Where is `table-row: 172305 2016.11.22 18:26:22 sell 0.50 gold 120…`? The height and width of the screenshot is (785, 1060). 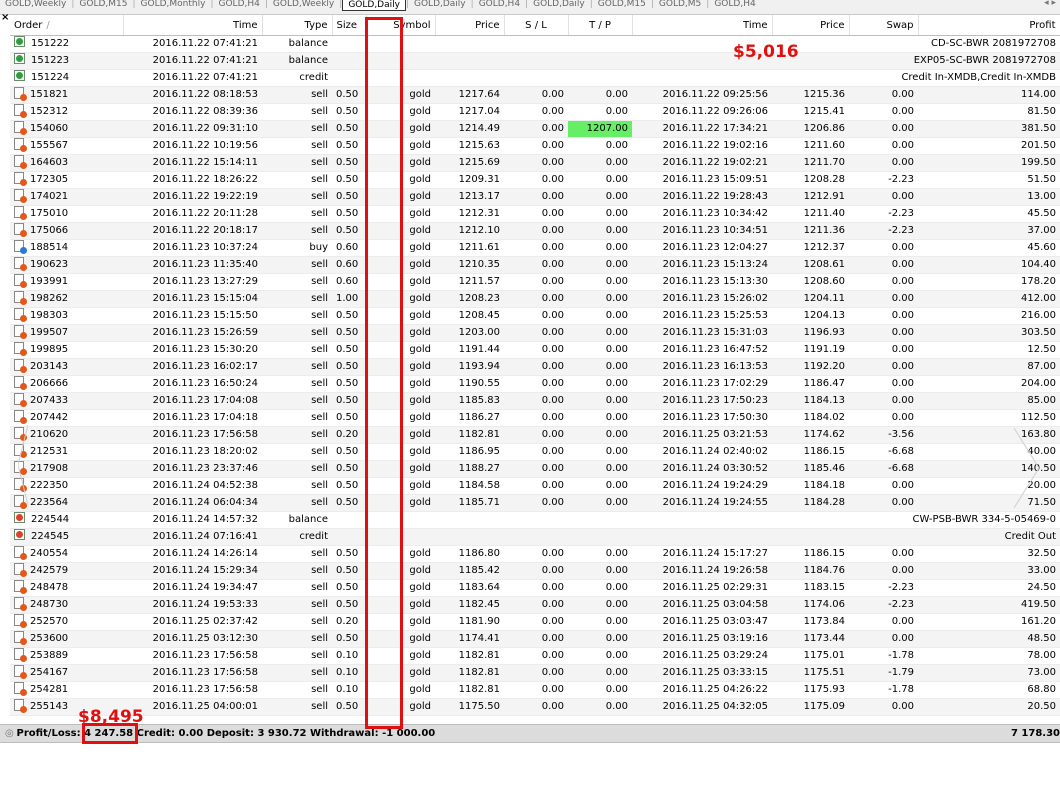
table-row: 172305 2016.11.22 18:26:22 sell 0.50 gold 120… is located at coordinates (535, 180).